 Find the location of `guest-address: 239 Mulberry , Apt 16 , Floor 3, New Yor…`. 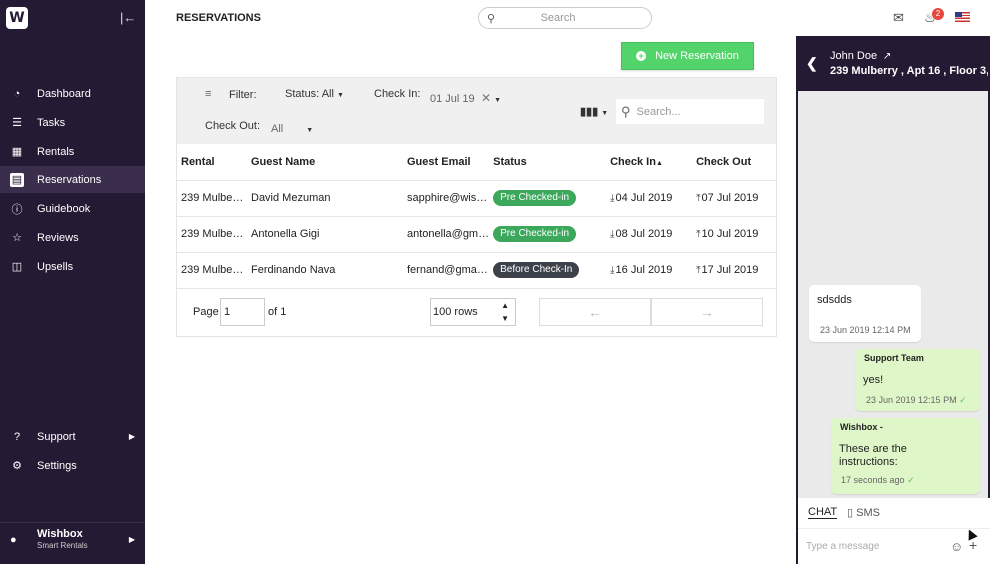

guest-address: 239 Mulberry , Apt 16 , Floor 3, New Yor… is located at coordinates (909, 71).